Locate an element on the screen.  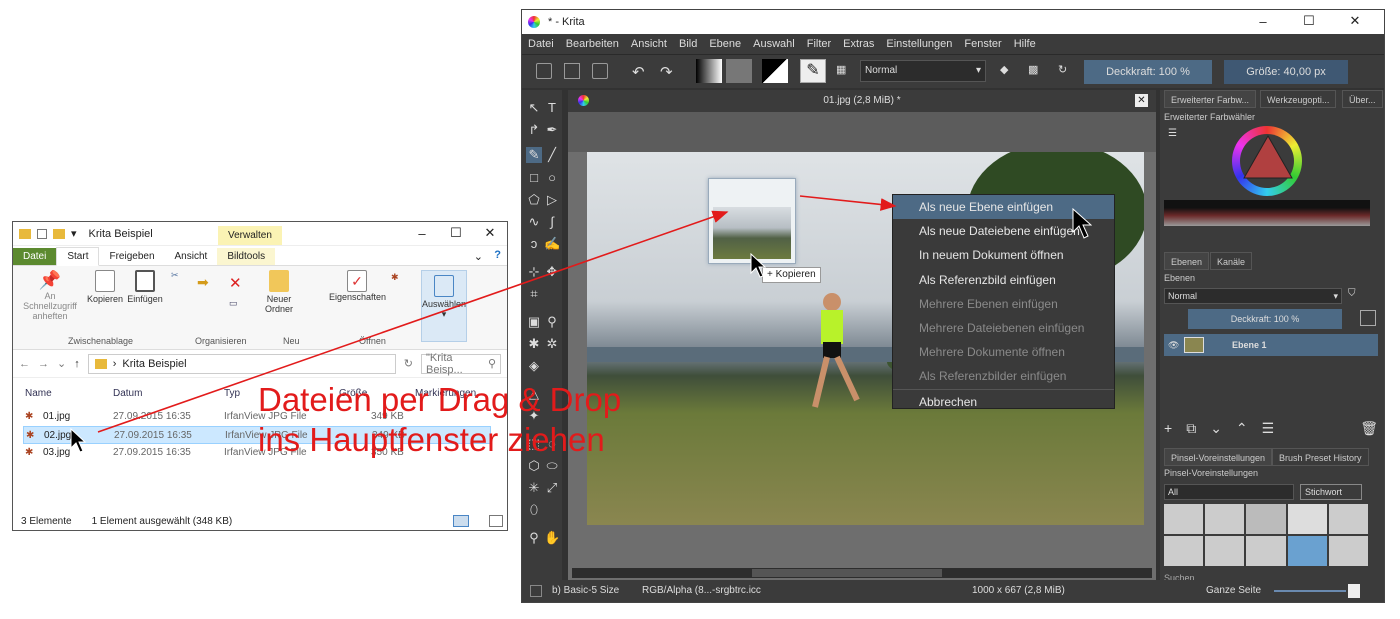
annotation-line-1: Dateien per Drag & Drop is located at coordinates (440, 399).